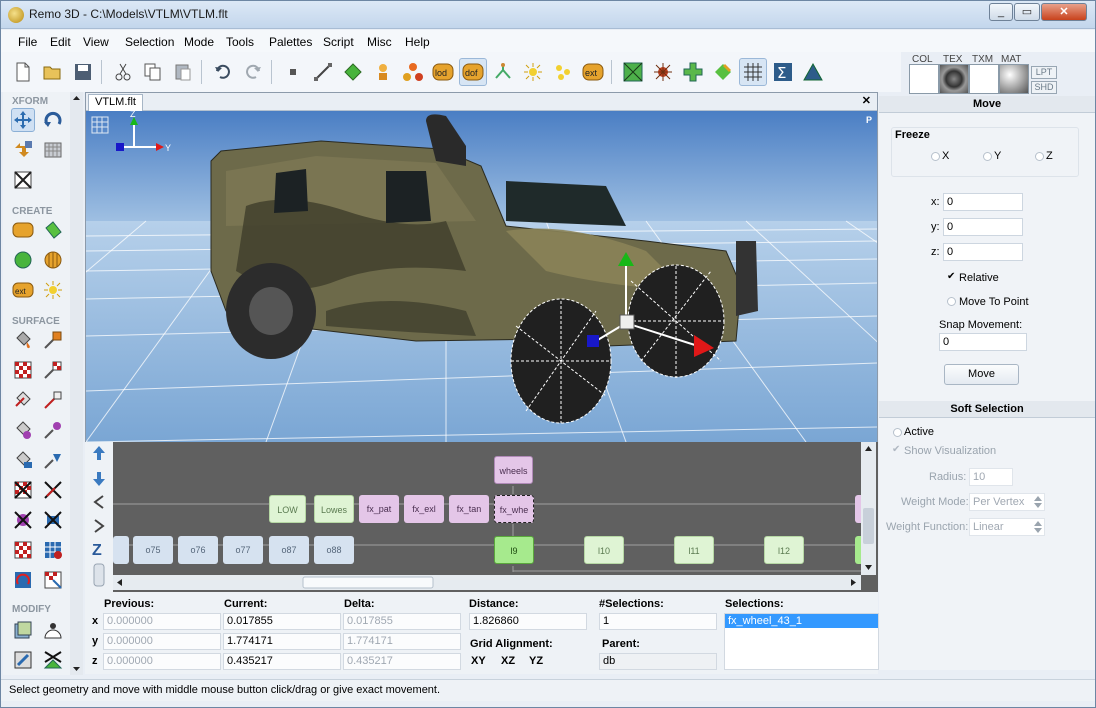  I want to click on create-face-icon, so click(53, 230).